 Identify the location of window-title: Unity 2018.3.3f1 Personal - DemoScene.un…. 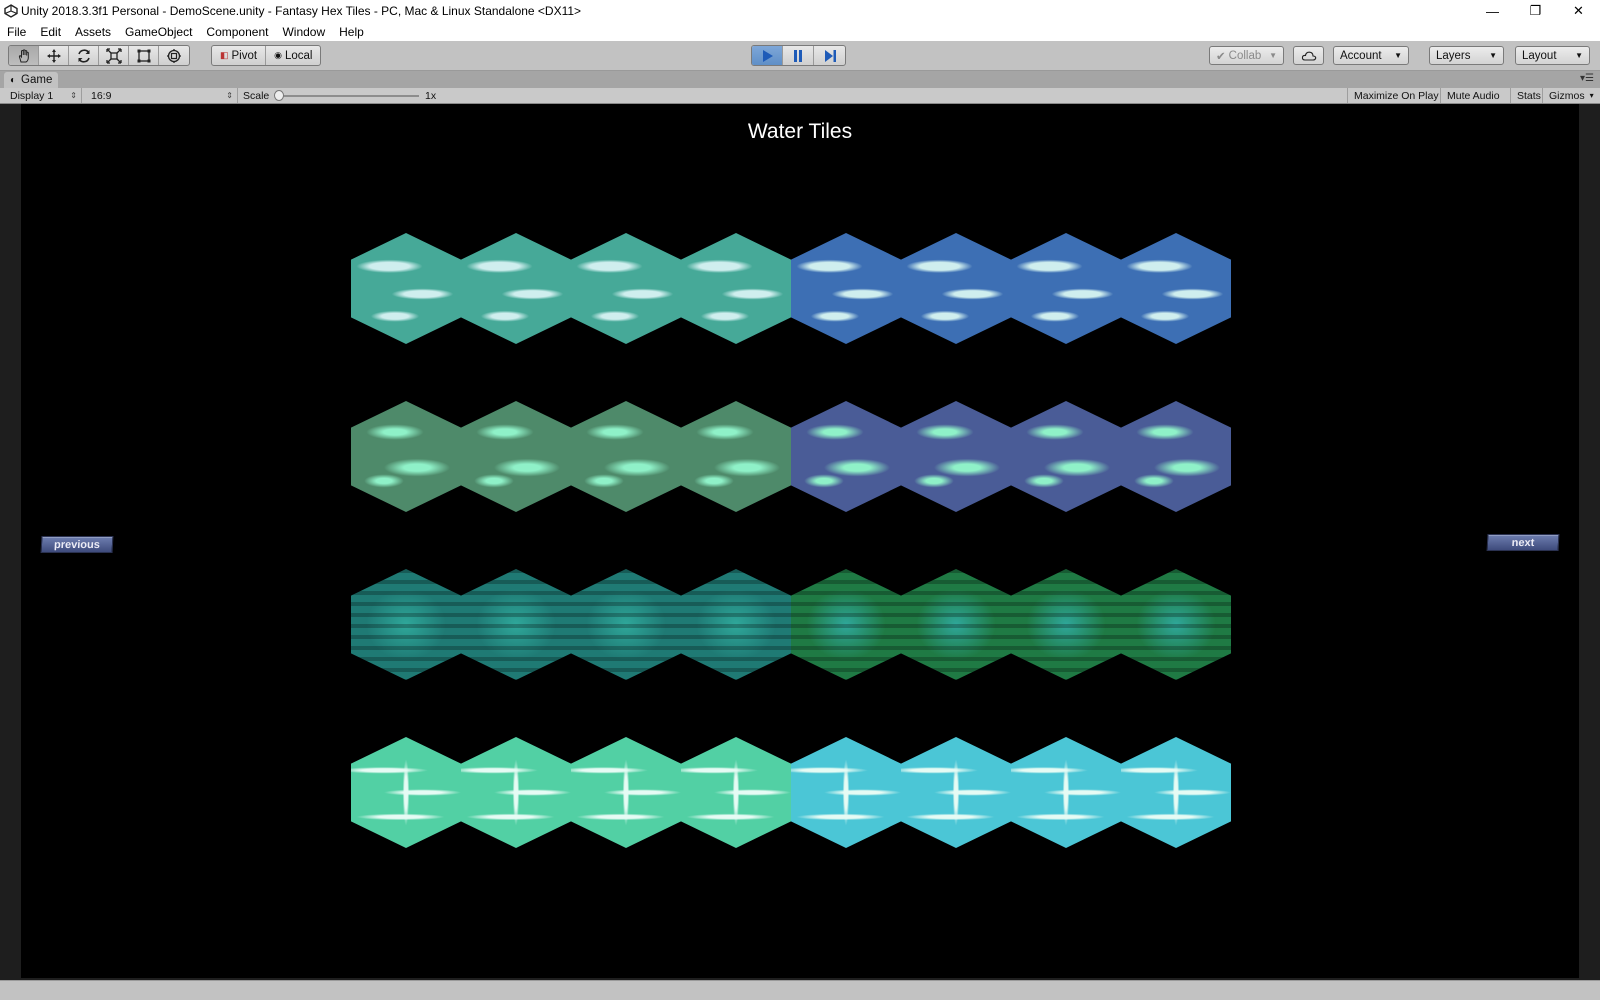
(301, 11).